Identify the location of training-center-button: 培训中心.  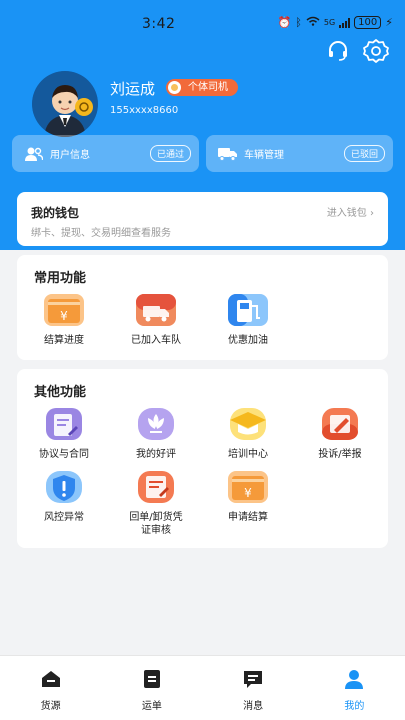
(248, 433).